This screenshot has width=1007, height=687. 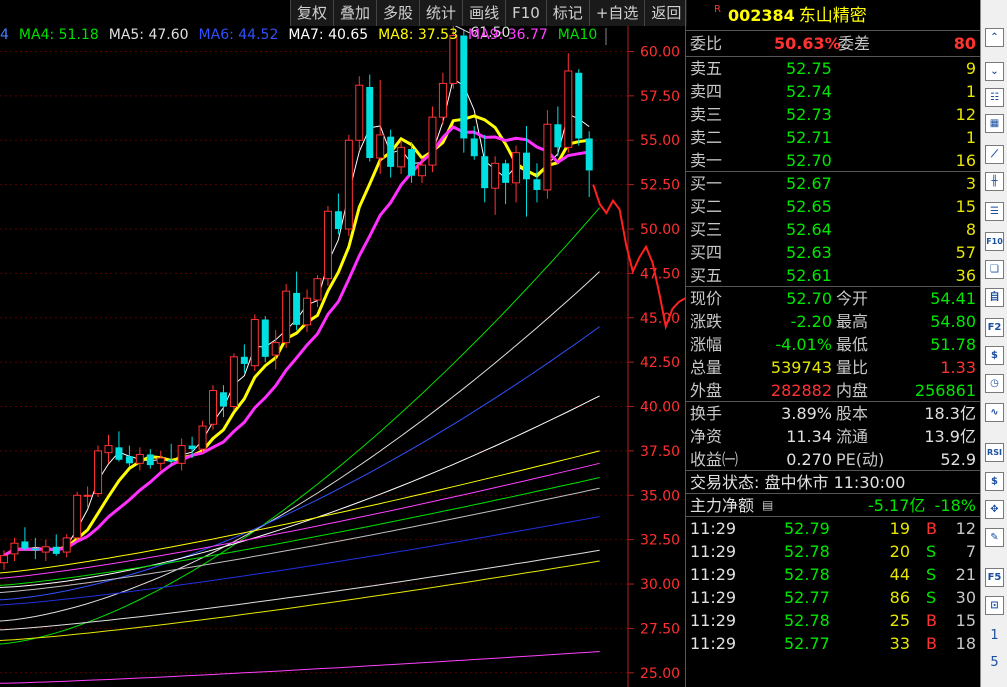 What do you see at coordinates (833, 137) in the screenshot?
I see `sell-level: 卖二 52.71 1` at bounding box center [833, 137].